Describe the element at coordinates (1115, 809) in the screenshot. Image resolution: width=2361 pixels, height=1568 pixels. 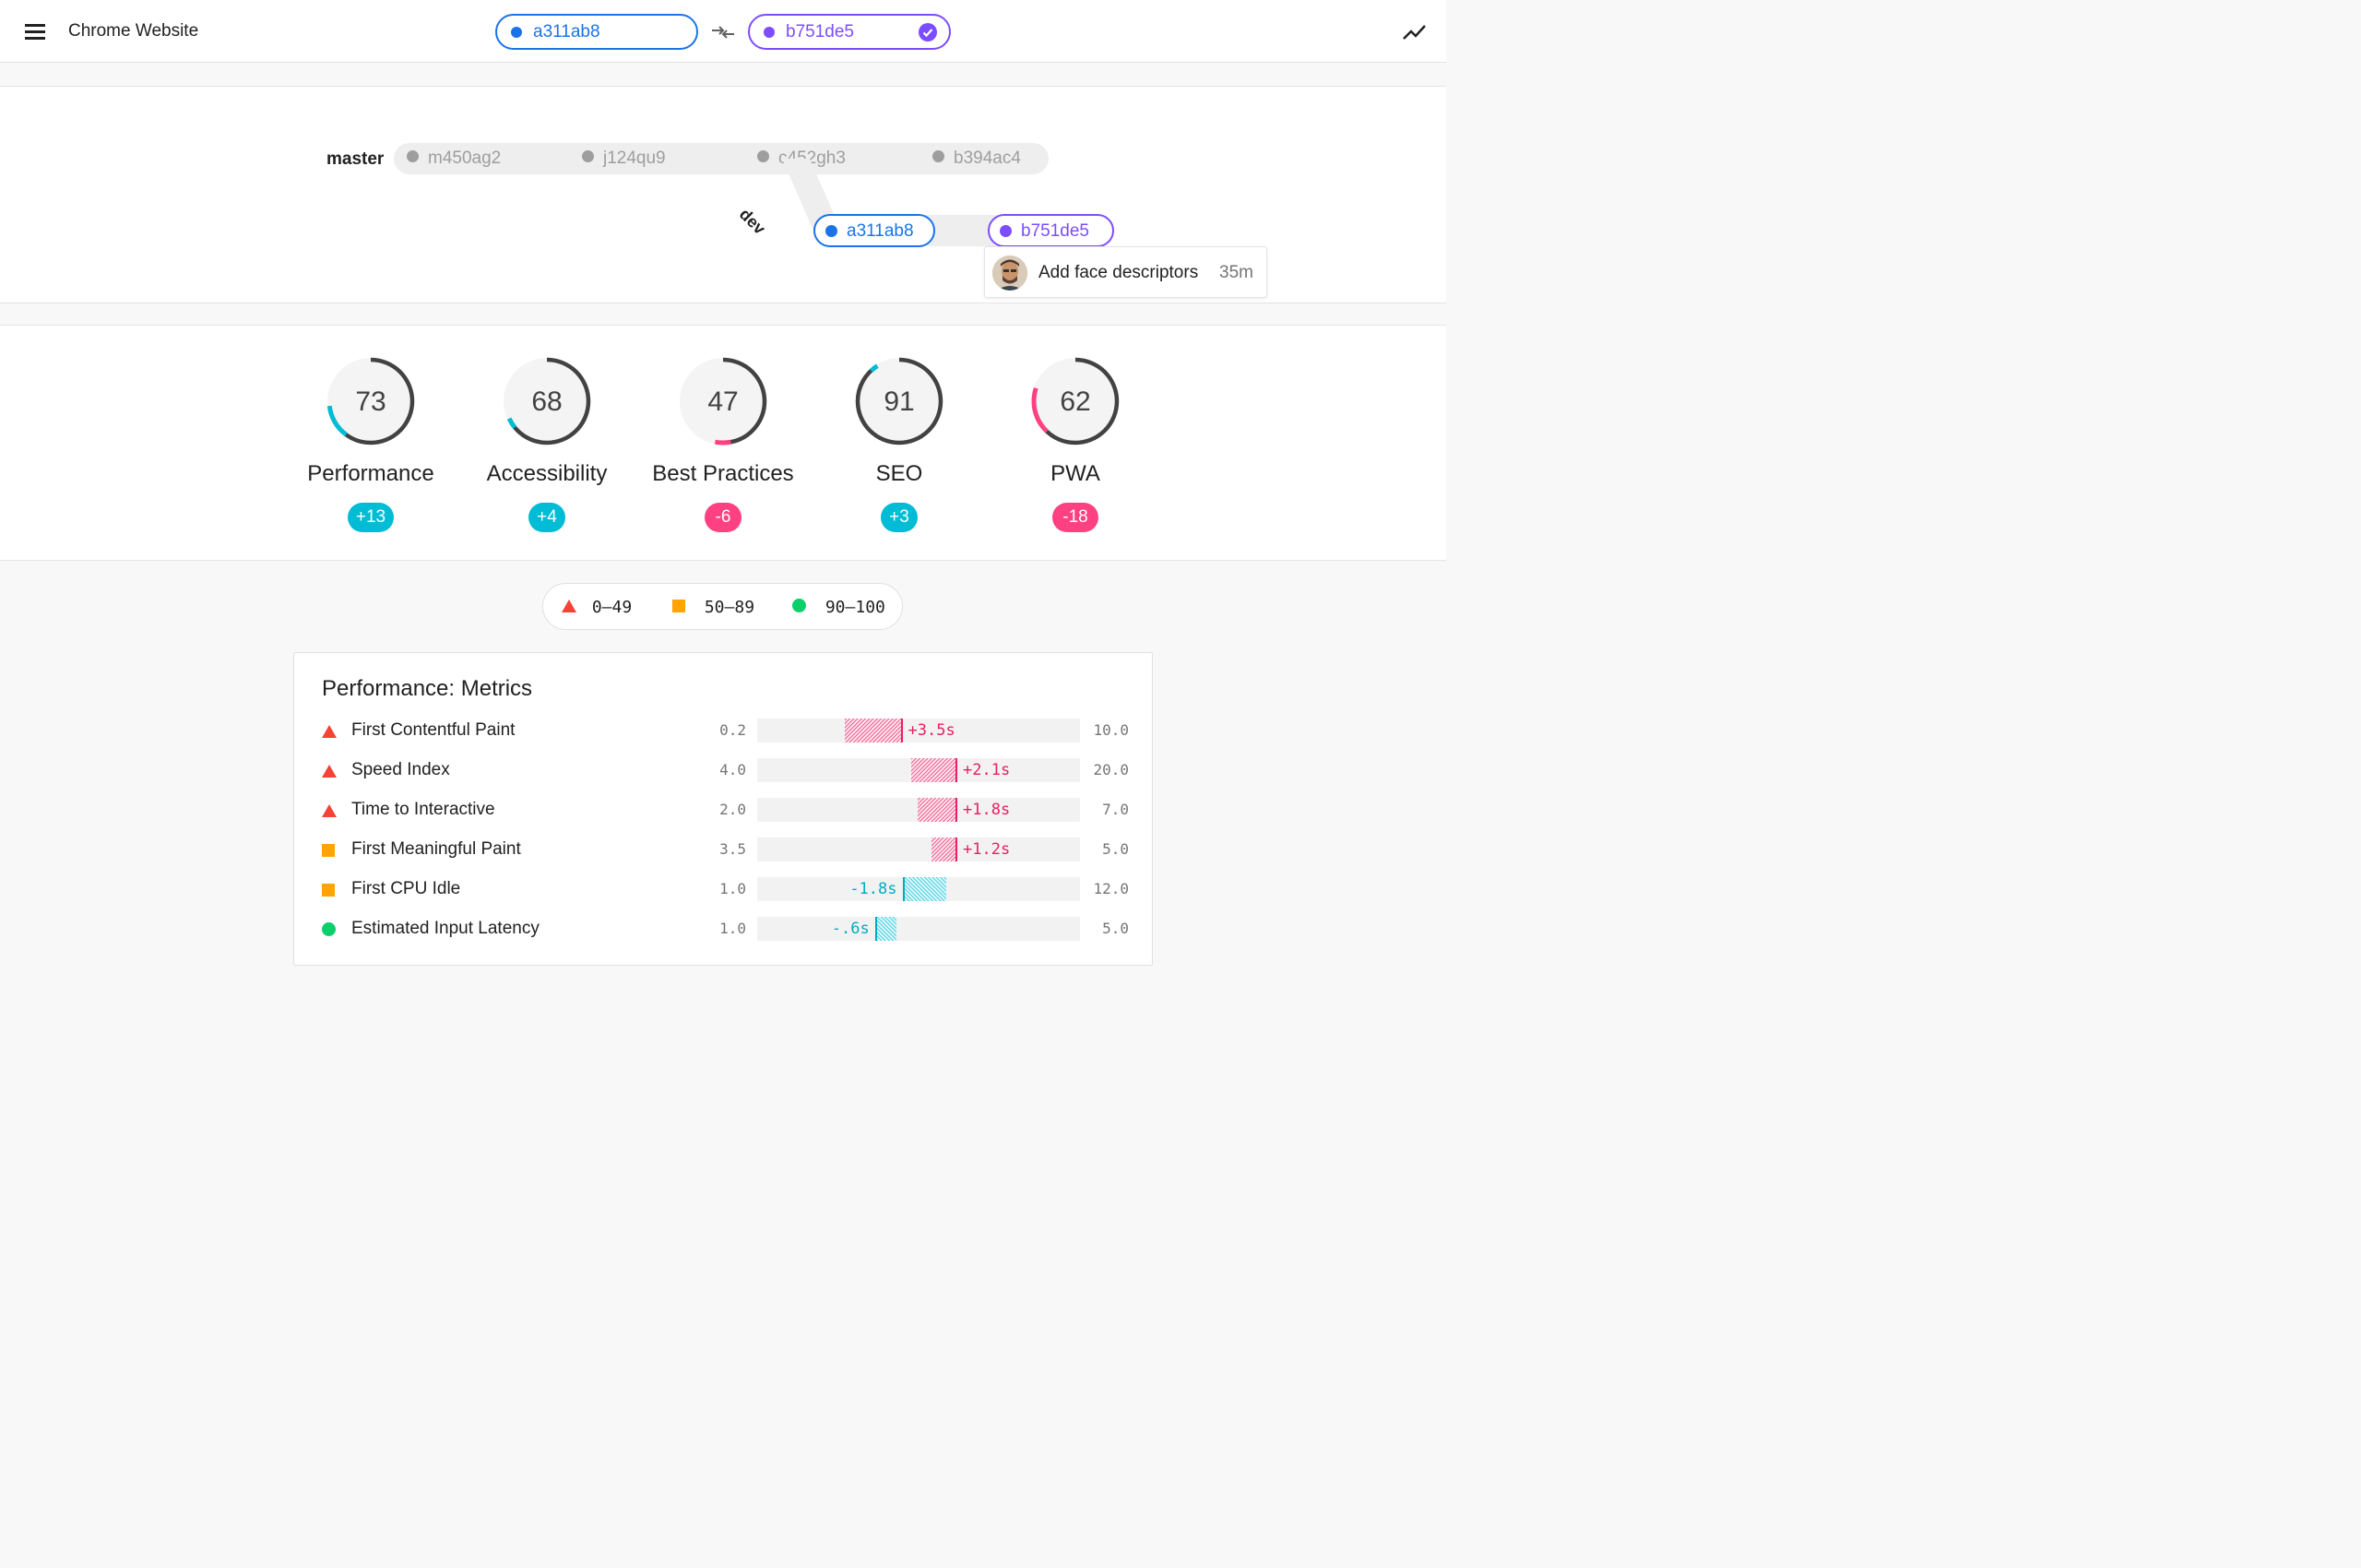
I see `metric-range-max: 7.0` at that location.